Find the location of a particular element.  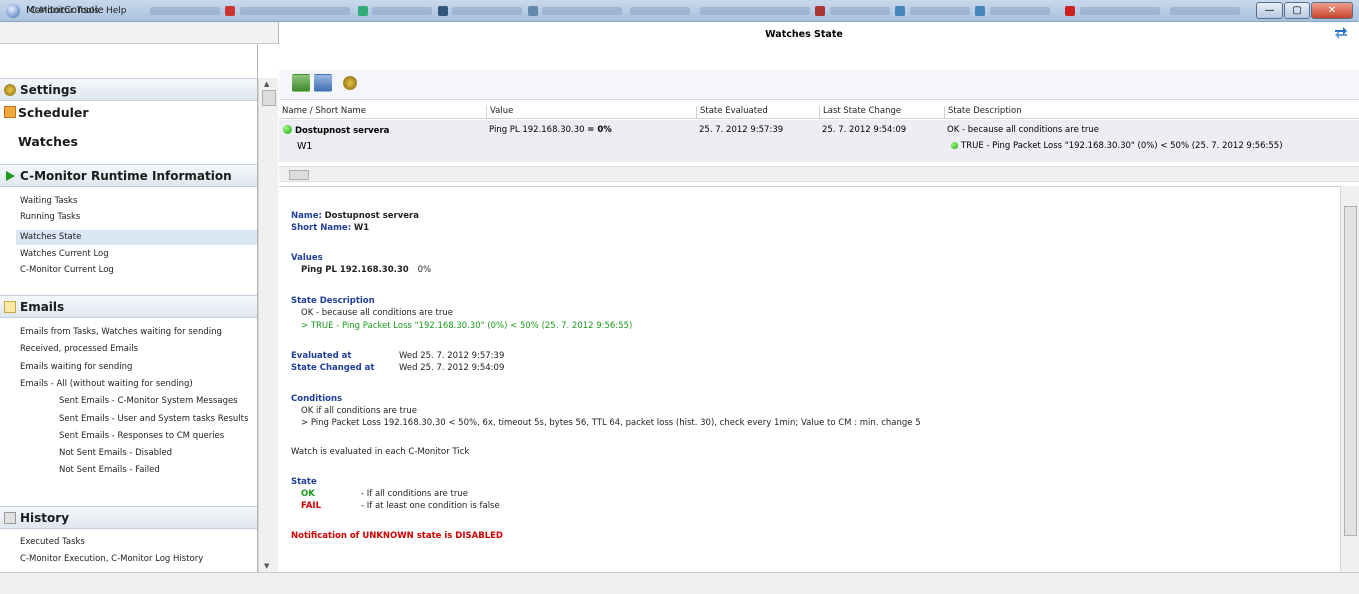

maximize-icon: ▢ is located at coordinates (1297, 10).